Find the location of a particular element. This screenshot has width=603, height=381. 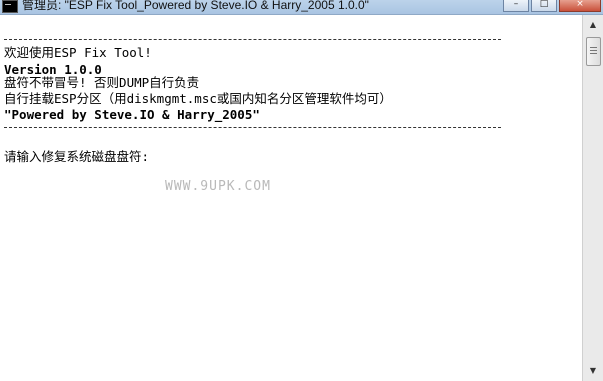

window-controls: – □ × is located at coordinates (551, 6).